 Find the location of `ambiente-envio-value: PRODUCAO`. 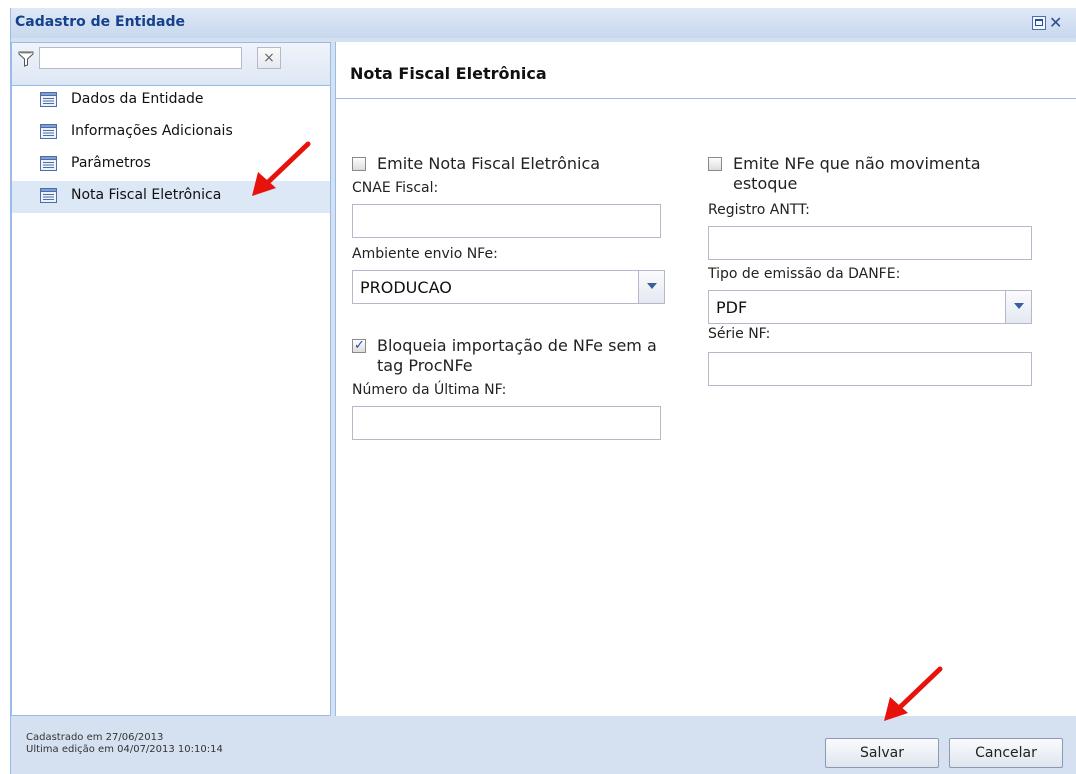

ambiente-envio-value: PRODUCAO is located at coordinates (406, 287).